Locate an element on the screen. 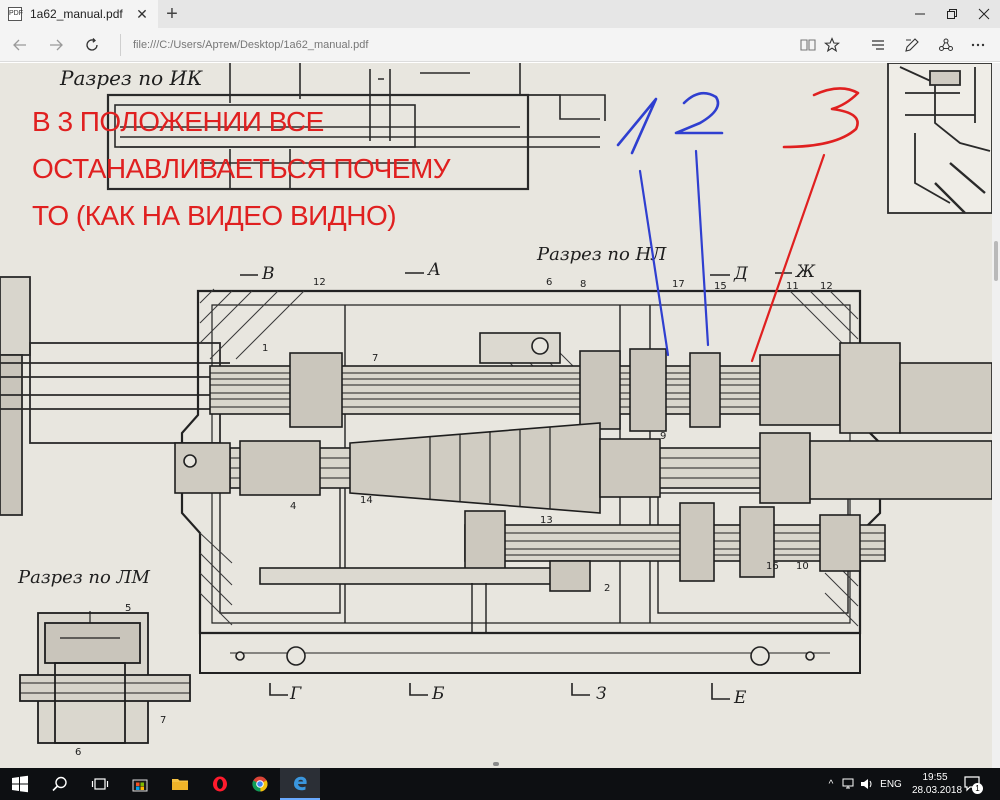 This screenshot has width=1000, height=800. opera-app is located at coordinates (220, 784).